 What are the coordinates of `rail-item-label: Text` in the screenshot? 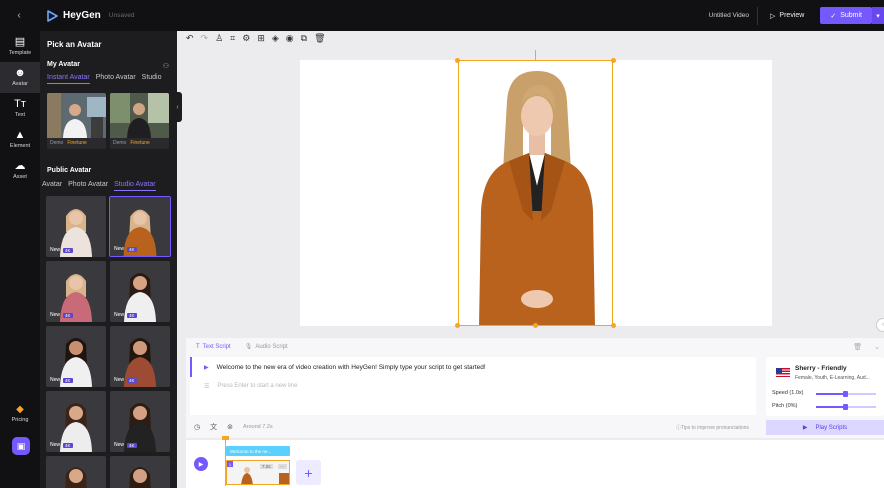 It's located at (20, 115).